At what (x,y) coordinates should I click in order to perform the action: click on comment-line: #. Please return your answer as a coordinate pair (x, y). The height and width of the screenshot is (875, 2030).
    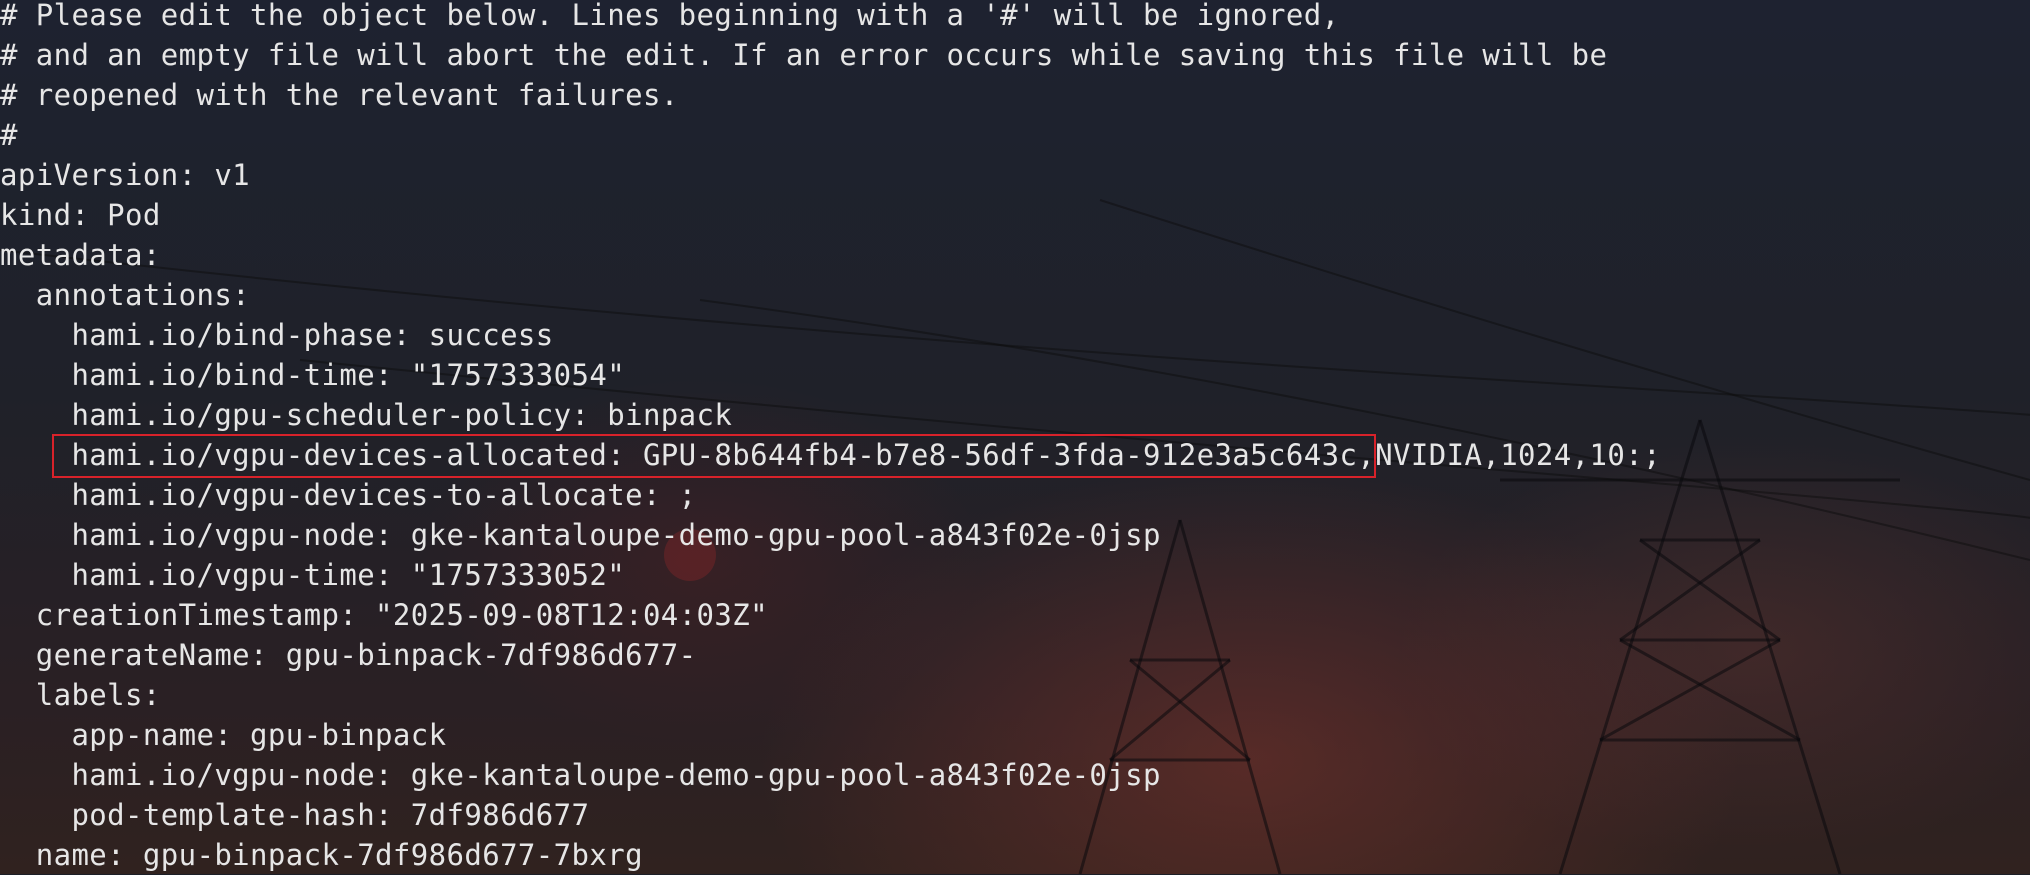
    Looking at the image, I should click on (9, 135).